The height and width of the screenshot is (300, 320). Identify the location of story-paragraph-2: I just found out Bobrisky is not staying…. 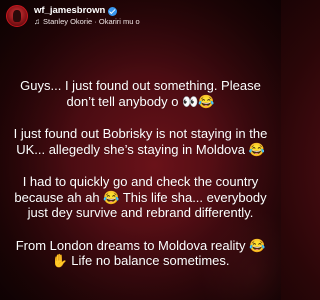
(140, 141).